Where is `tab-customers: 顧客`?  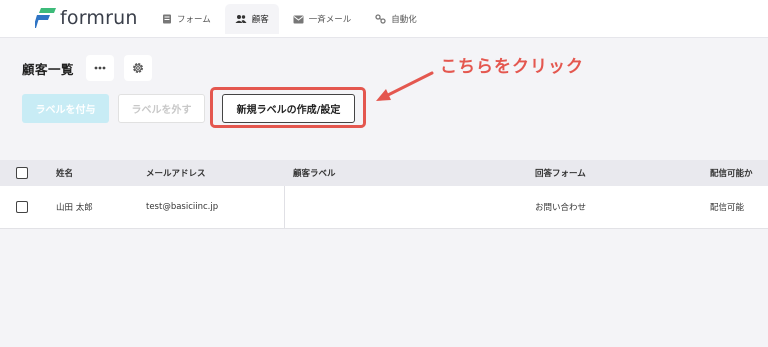
tab-customers: 顧客 is located at coordinates (251, 19).